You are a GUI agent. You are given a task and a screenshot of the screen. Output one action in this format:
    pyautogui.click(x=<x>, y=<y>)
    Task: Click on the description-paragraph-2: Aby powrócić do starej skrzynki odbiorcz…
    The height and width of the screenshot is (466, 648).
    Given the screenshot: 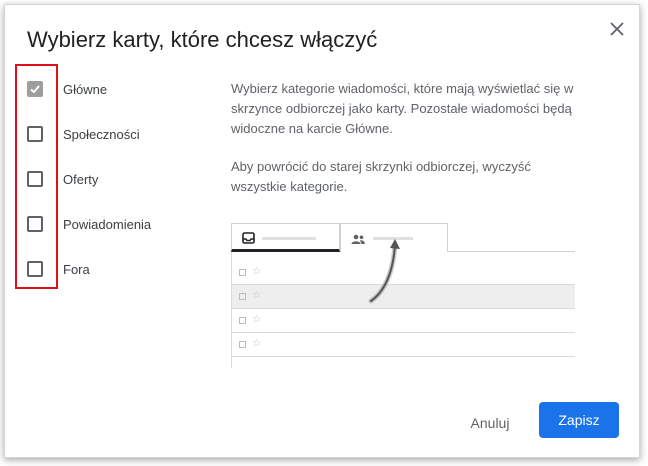 What is the action you would take?
    pyautogui.click(x=406, y=177)
    